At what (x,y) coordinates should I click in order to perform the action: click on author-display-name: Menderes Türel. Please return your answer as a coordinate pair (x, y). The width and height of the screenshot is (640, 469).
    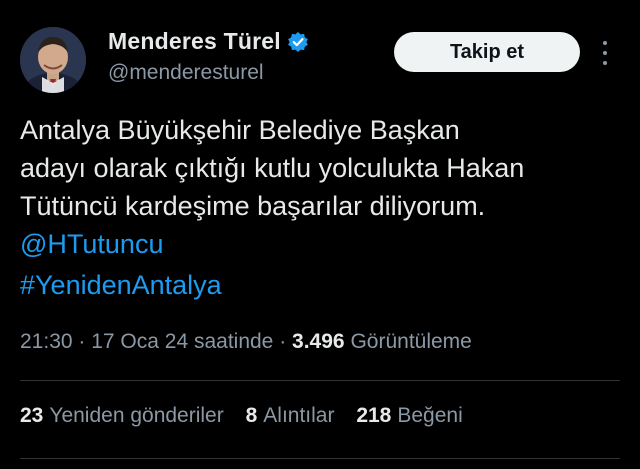
    Looking at the image, I should click on (194, 41).